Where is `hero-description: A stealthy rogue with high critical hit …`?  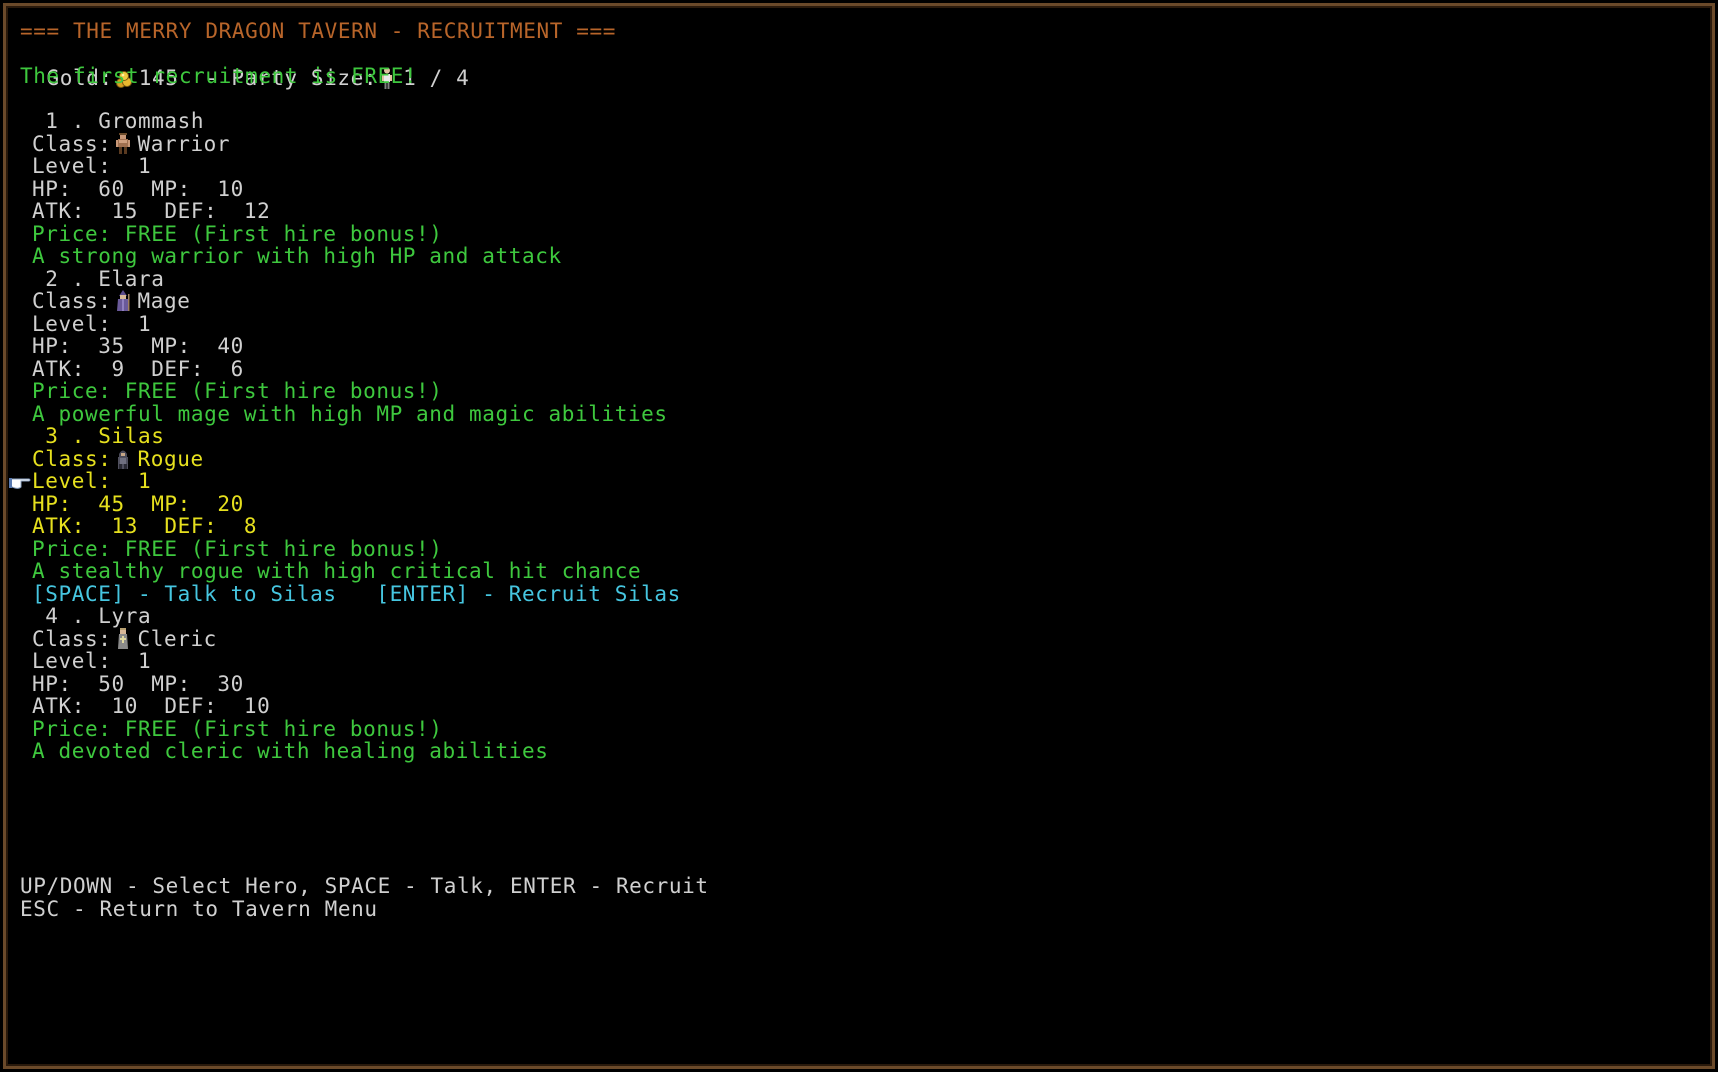 hero-description: A stealthy rogue with high critical hit … is located at coordinates (337, 571).